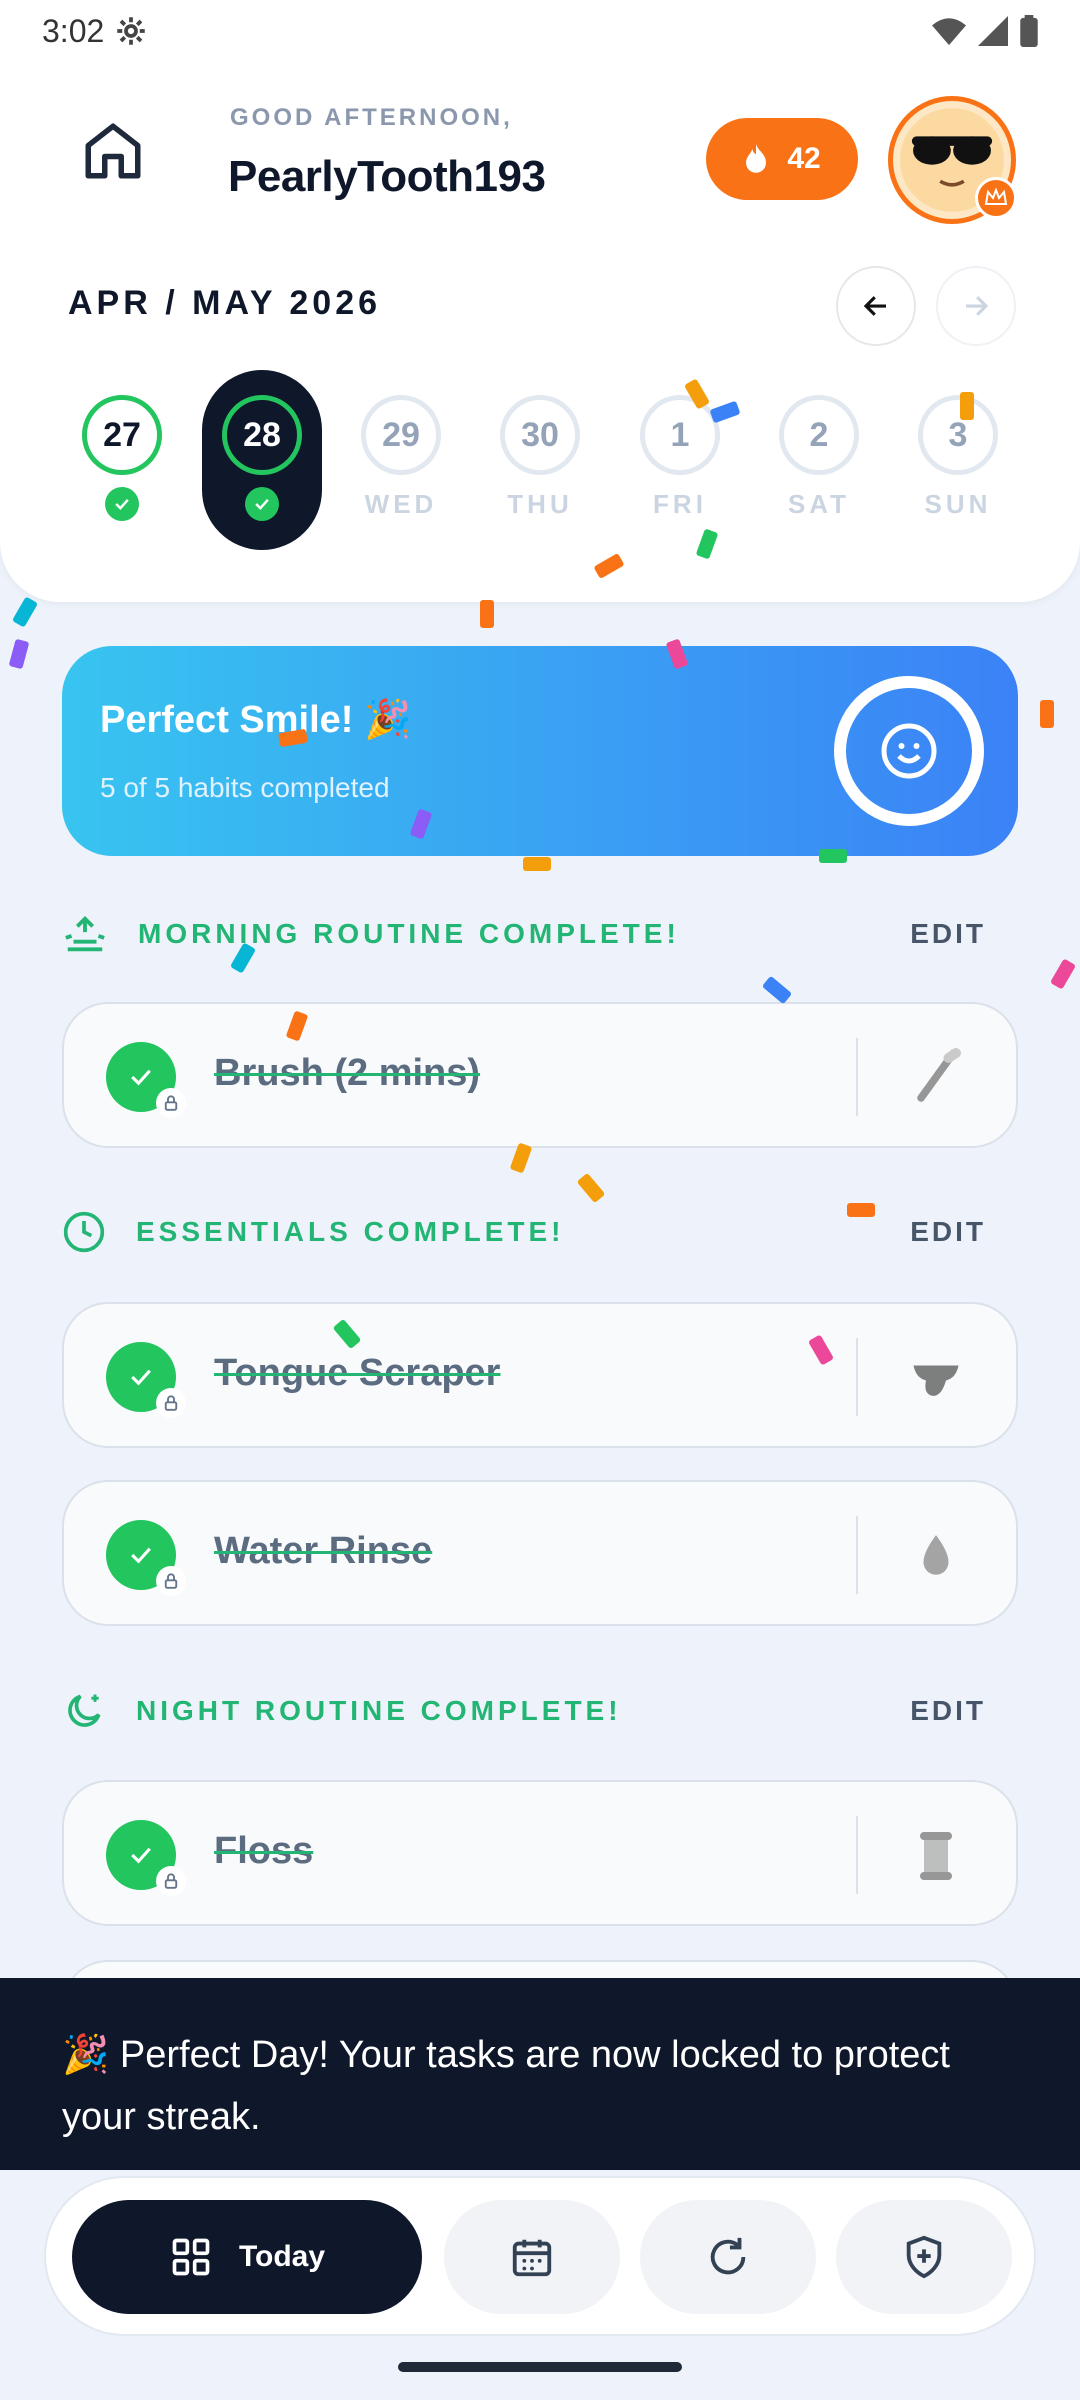 The height and width of the screenshot is (2400, 1080). What do you see at coordinates (256, 720) in the screenshot?
I see `banner-title: Perfect Smile! 🎉` at bounding box center [256, 720].